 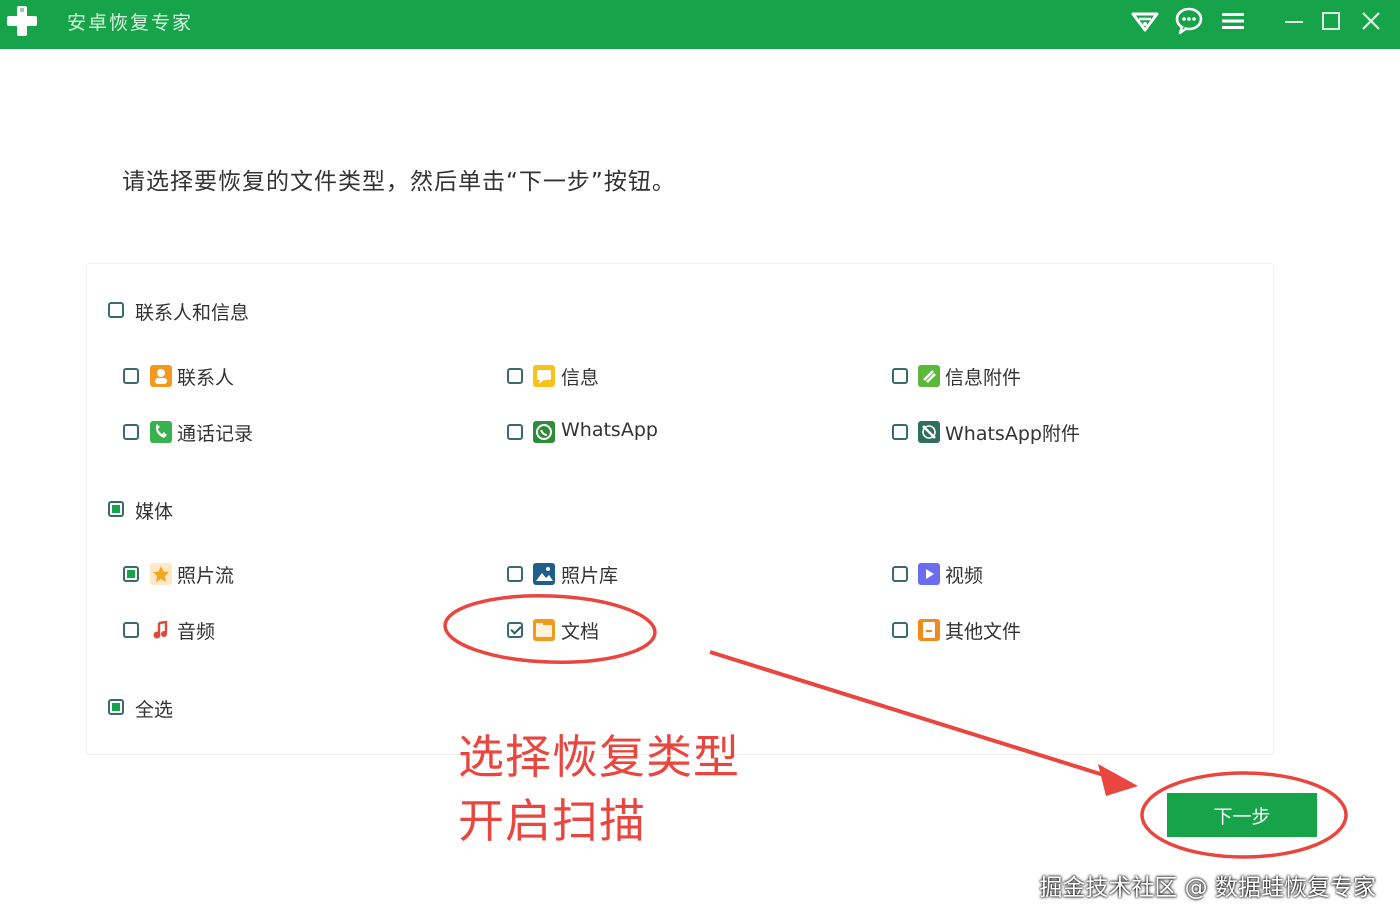 I want to click on annotation-arrow-head, so click(x=1118, y=780).